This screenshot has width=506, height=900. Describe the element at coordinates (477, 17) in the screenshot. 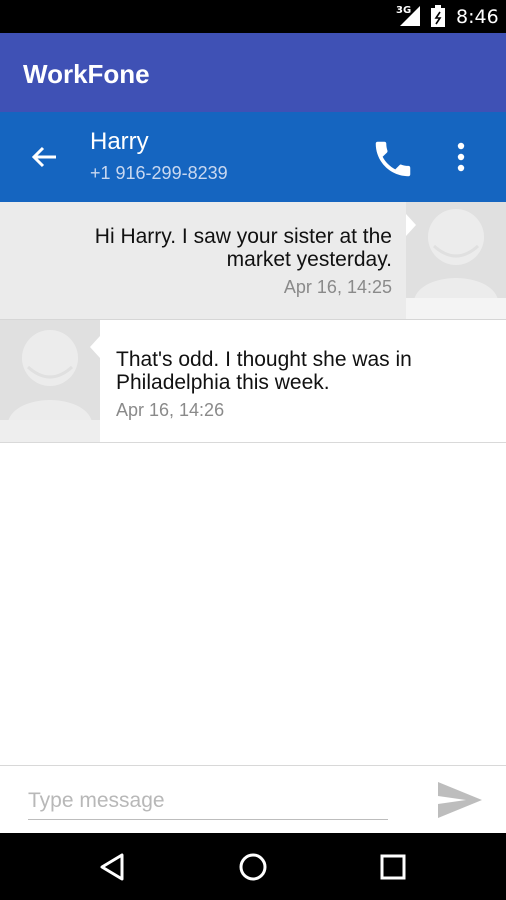

I see `status-time: 8:46` at that location.